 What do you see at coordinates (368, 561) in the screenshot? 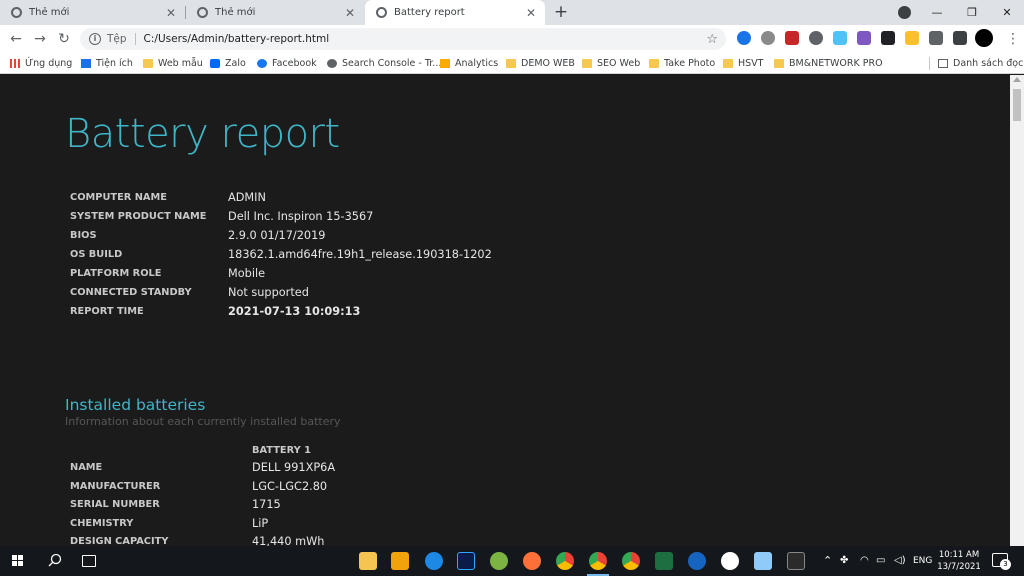
I see `file-explorer-icon` at bounding box center [368, 561].